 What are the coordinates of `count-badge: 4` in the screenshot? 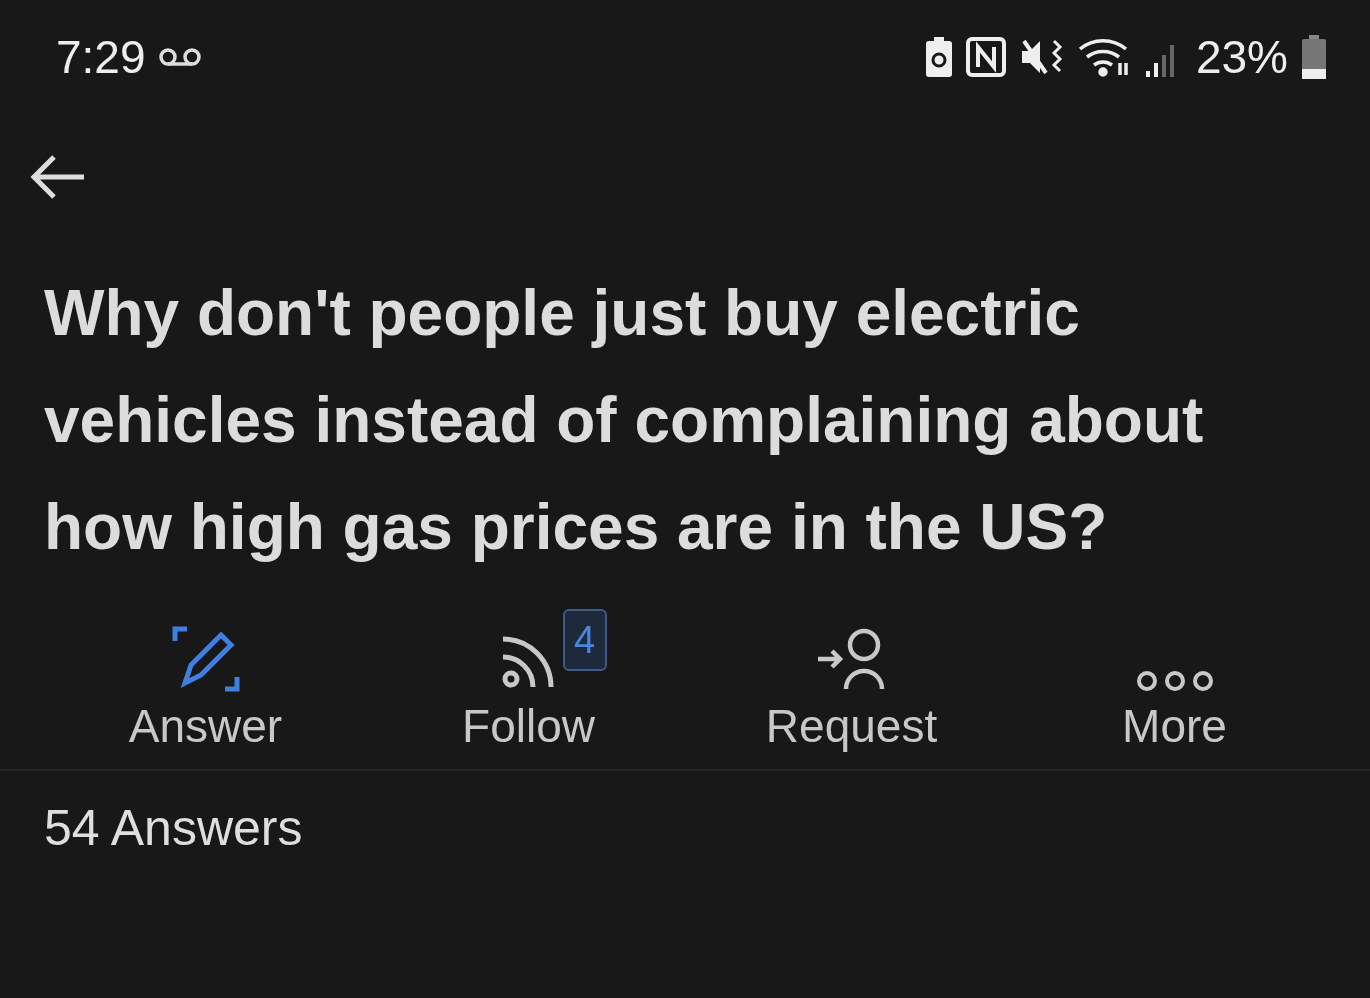 It's located at (584, 640).